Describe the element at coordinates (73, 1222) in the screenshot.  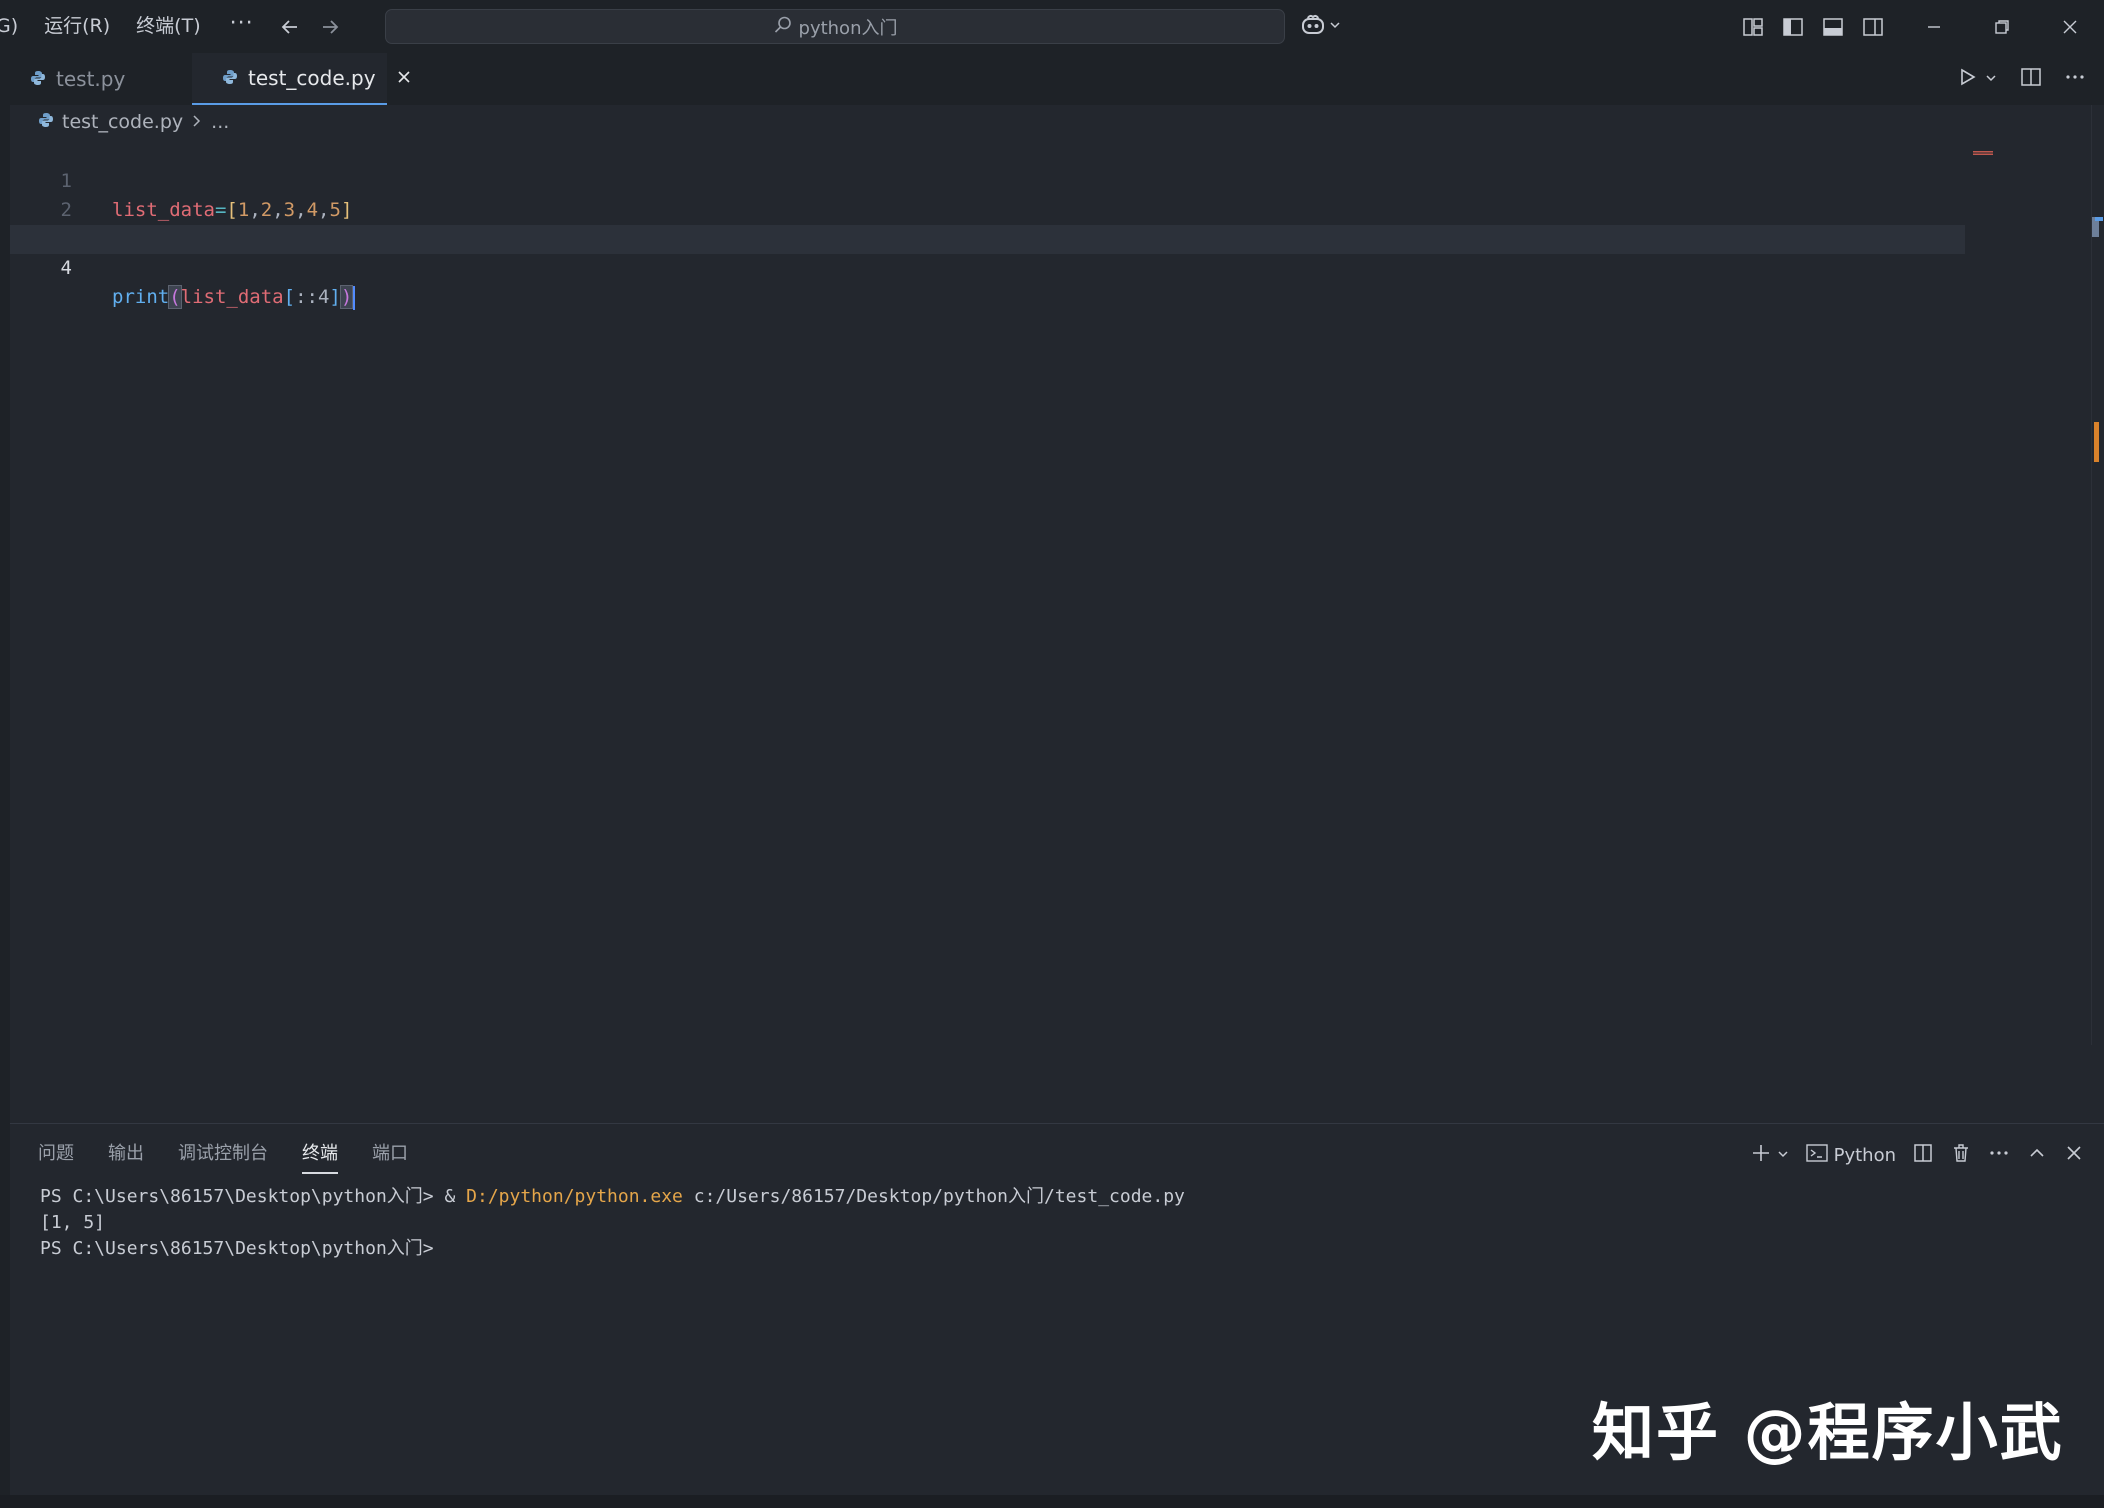
I see `terminal-line: [1, 5]` at that location.